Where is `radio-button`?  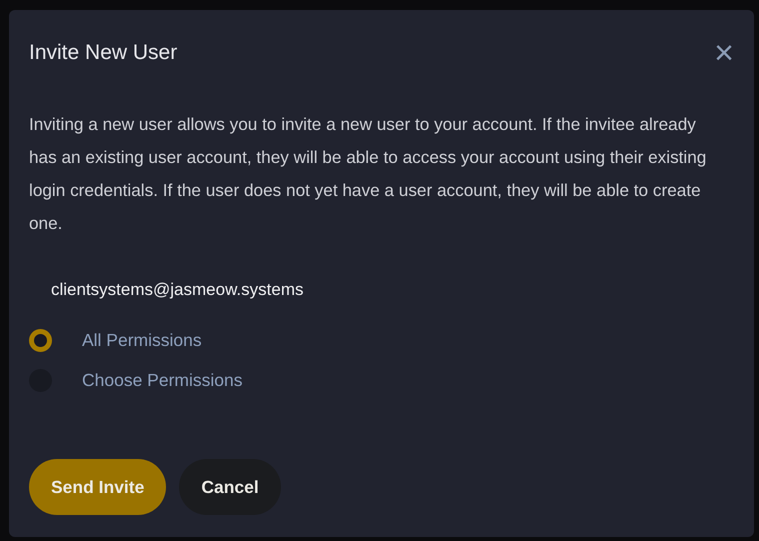
radio-button is located at coordinates (40, 340).